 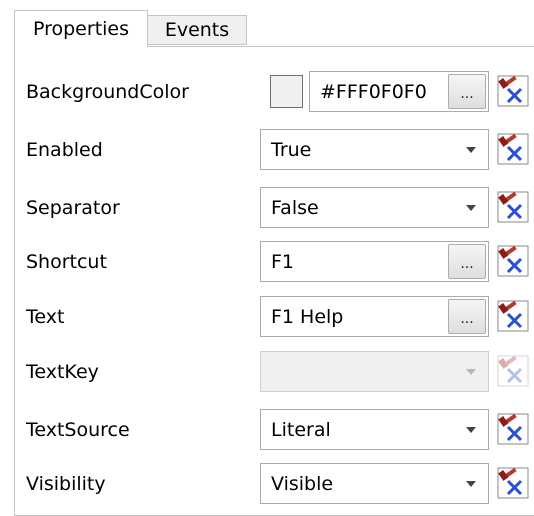 I want to click on property-name: TextSource, so click(x=78, y=430).